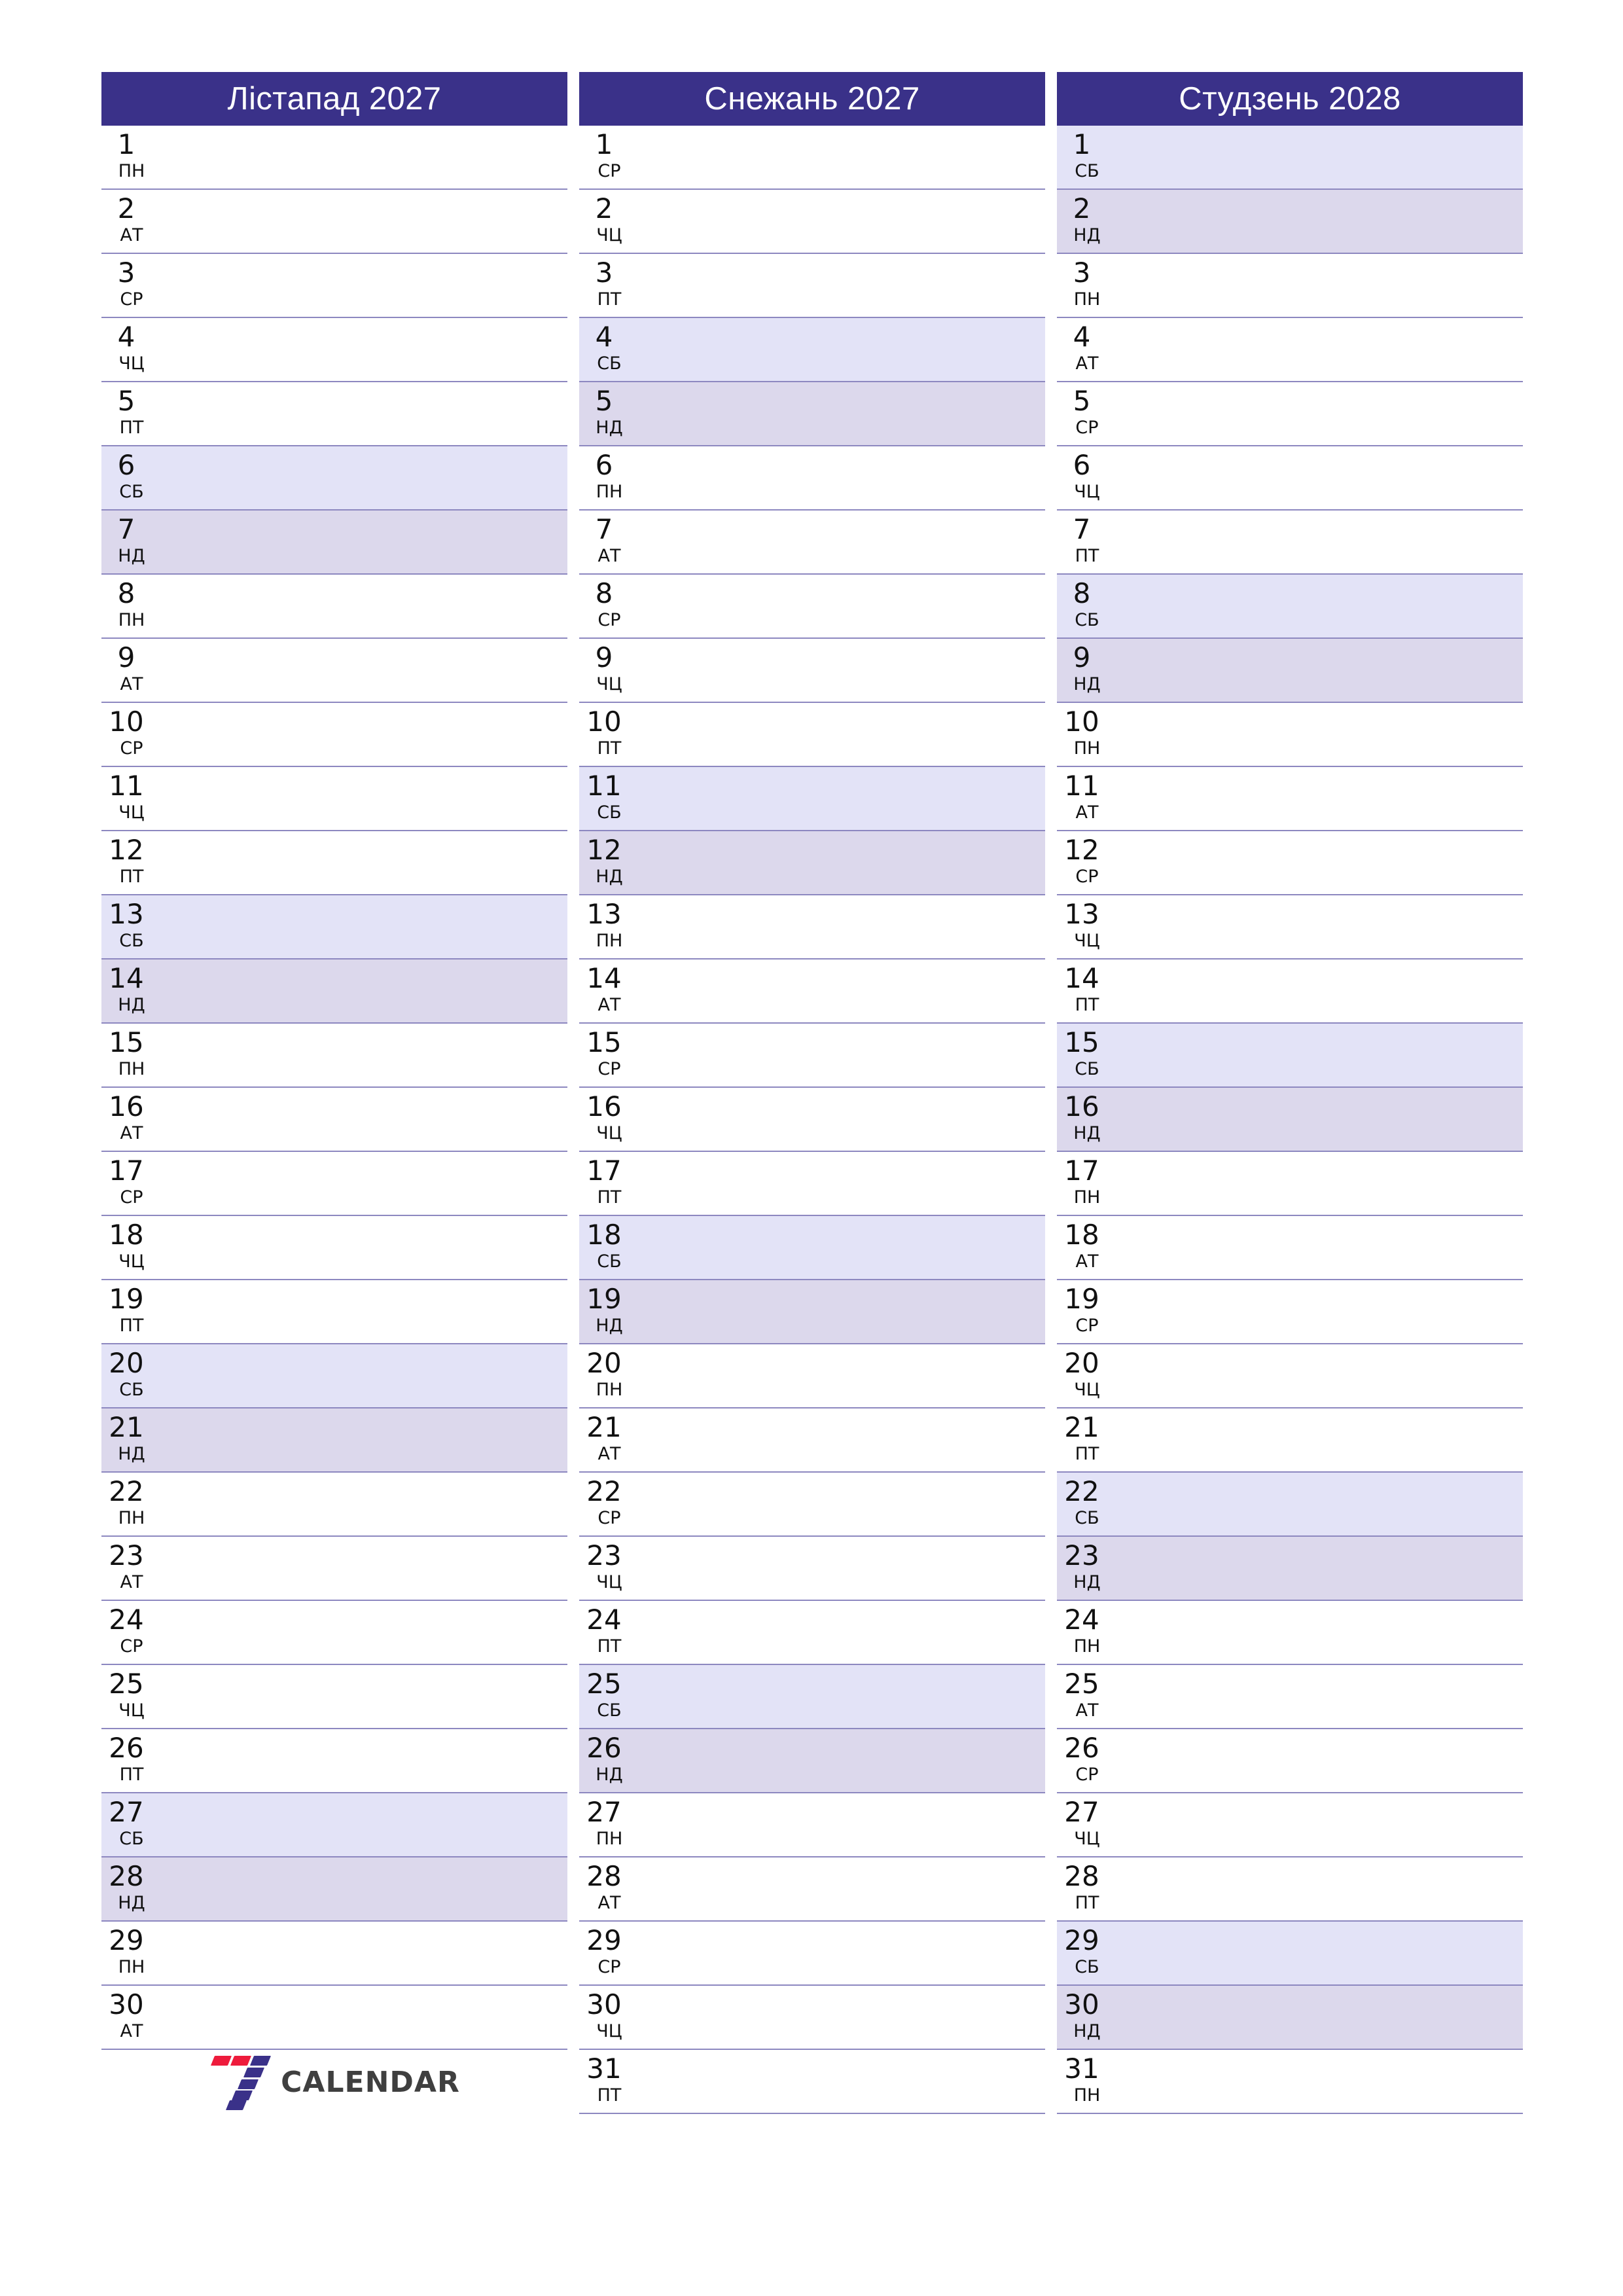  What do you see at coordinates (1290, 478) in the screenshot?
I see `day-row: 6 ЧЦ` at bounding box center [1290, 478].